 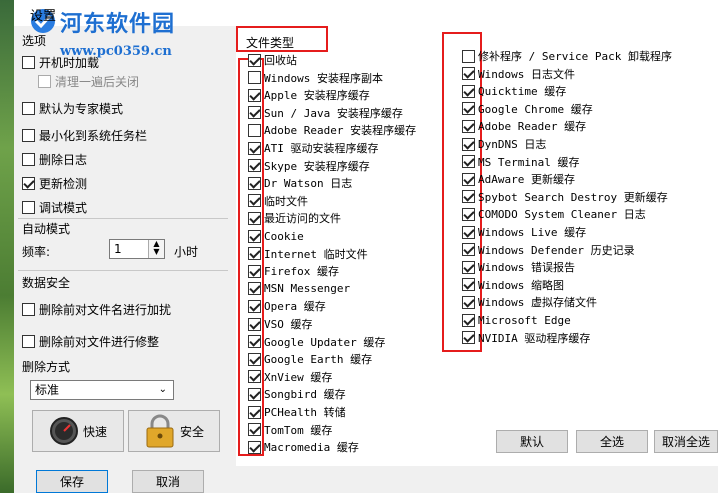 I want to click on expert-mode-checkbox, so click(x=28, y=108).